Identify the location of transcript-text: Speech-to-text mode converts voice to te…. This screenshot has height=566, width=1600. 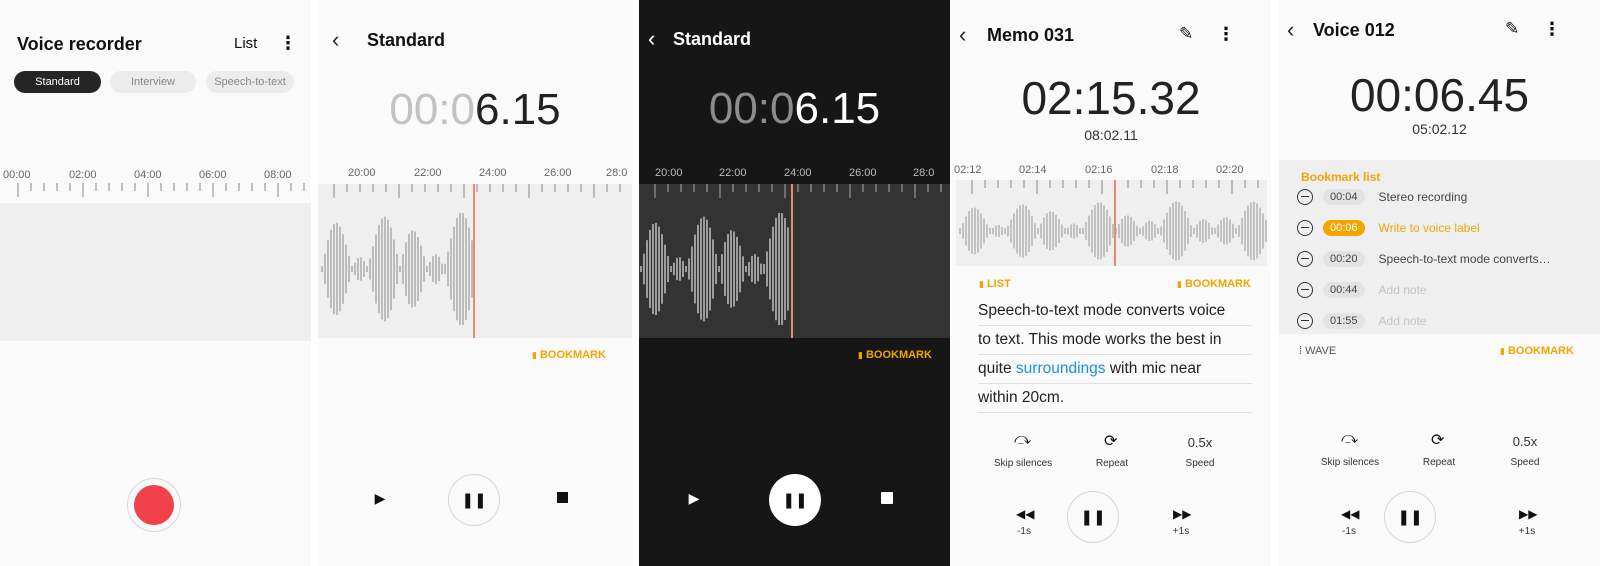
(1115, 355).